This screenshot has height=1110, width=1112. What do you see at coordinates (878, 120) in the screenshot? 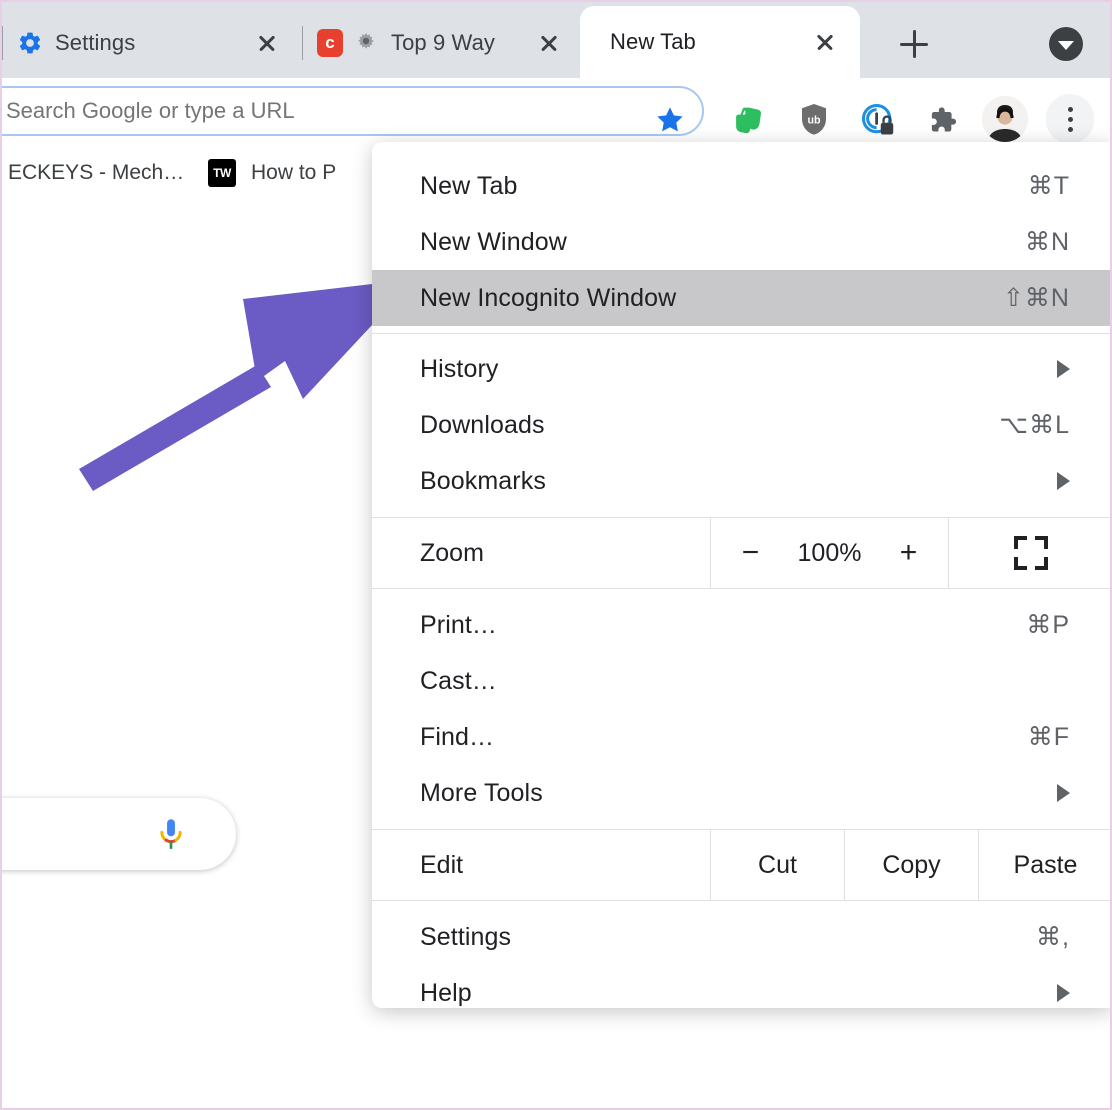
I see `privacy-lock-icon` at bounding box center [878, 120].